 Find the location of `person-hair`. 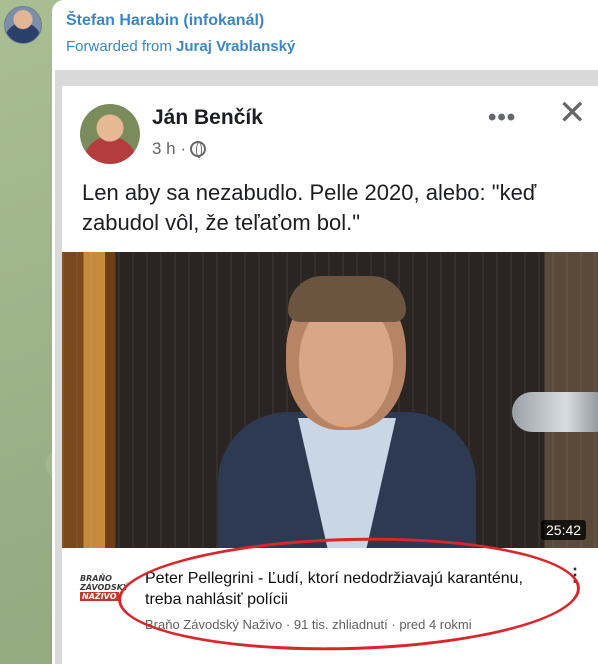

person-hair is located at coordinates (347, 299).